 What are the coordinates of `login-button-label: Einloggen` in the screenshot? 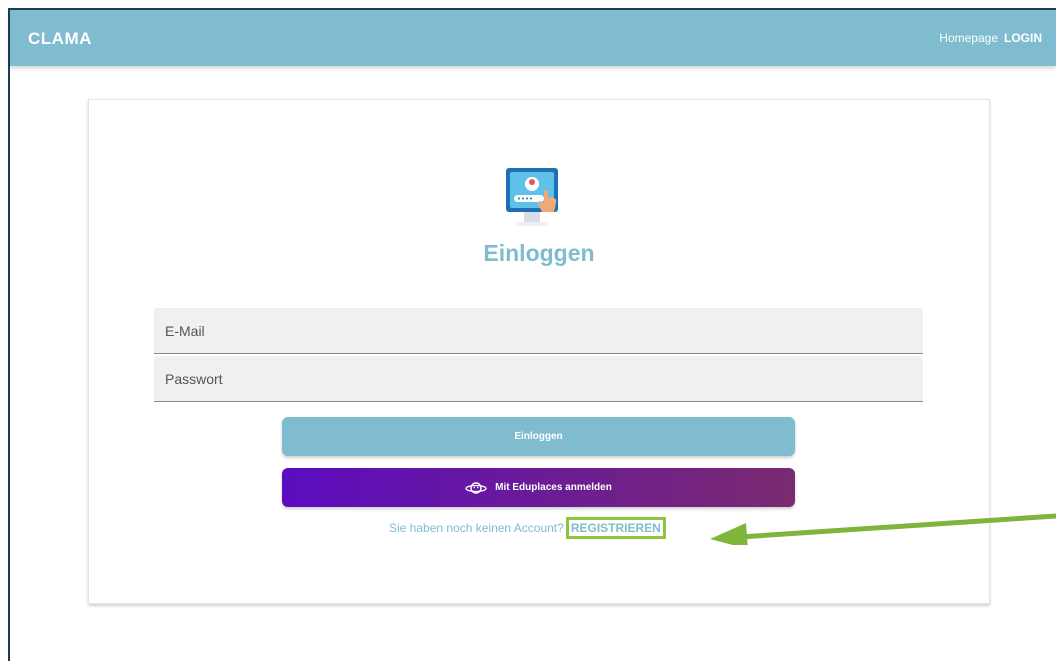 It's located at (538, 436).